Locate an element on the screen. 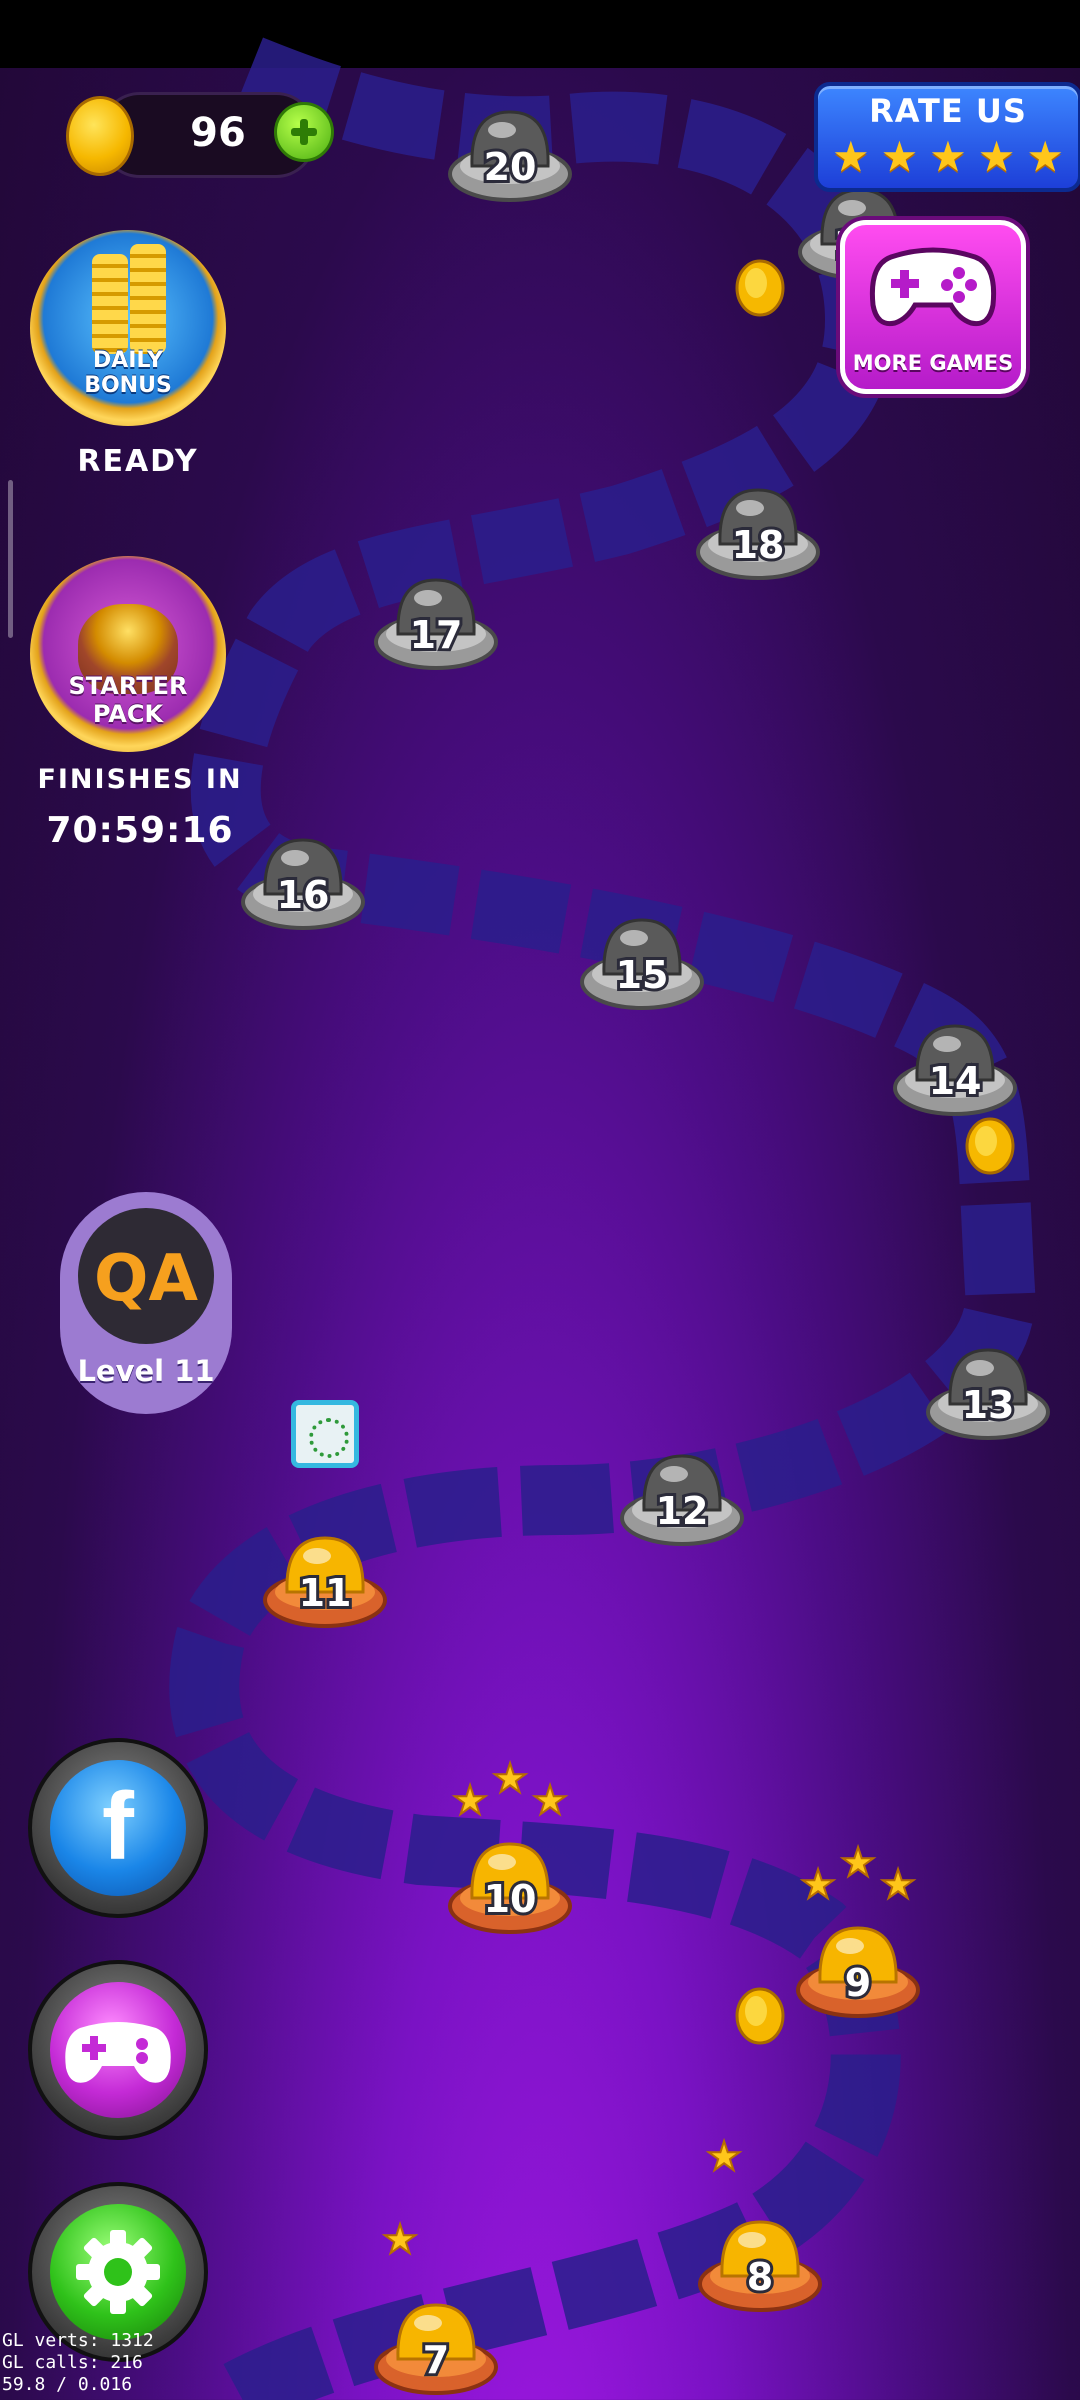 This screenshot has width=1080, height=2400. debug-line: GL calls: 216 is located at coordinates (72, 2362).